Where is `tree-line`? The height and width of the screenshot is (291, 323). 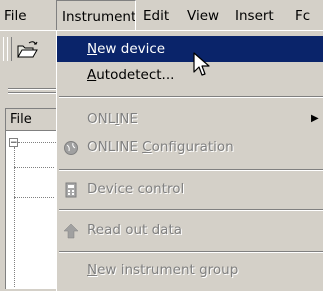 tree-line is located at coordinates (14, 217).